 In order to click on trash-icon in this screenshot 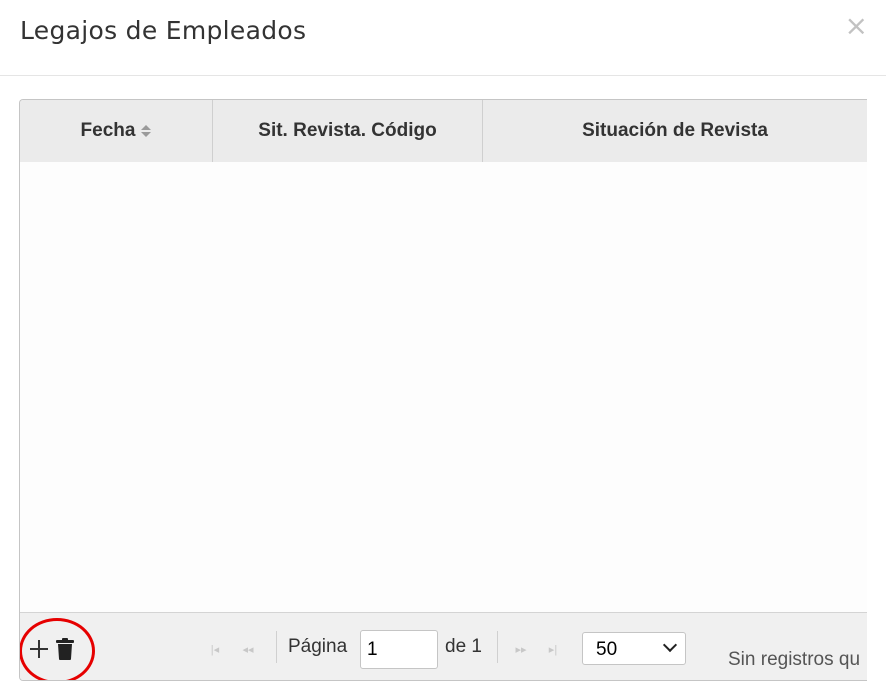, I will do `click(65, 649)`.